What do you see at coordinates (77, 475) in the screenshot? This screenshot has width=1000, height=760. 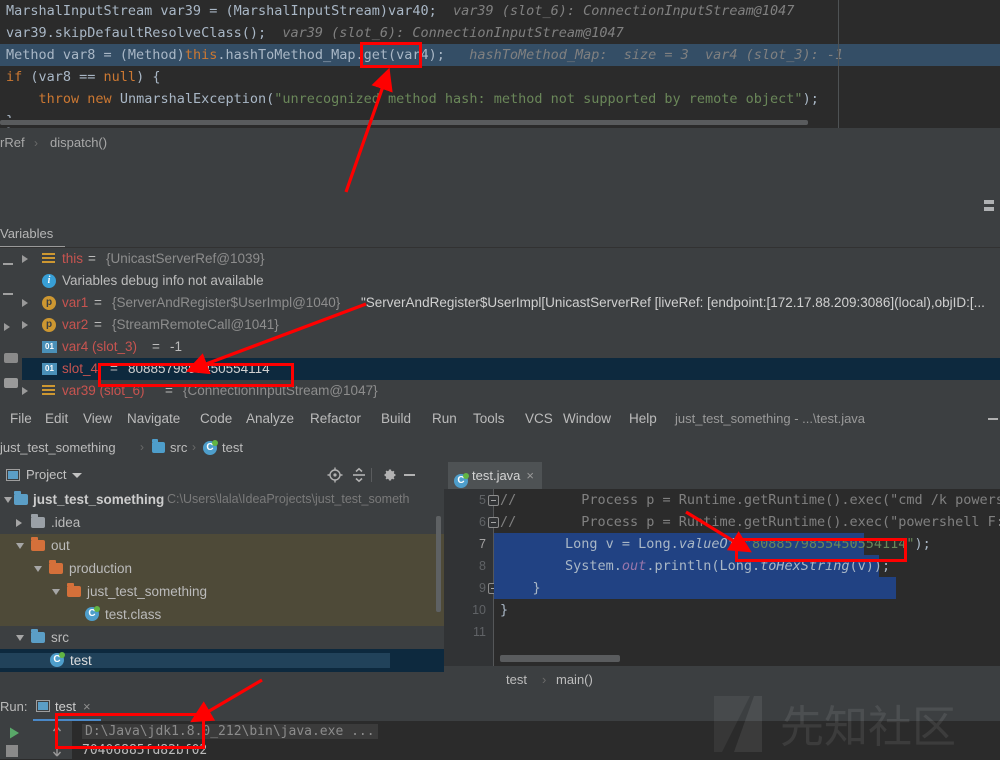 I see `chevron-down-icon` at bounding box center [77, 475].